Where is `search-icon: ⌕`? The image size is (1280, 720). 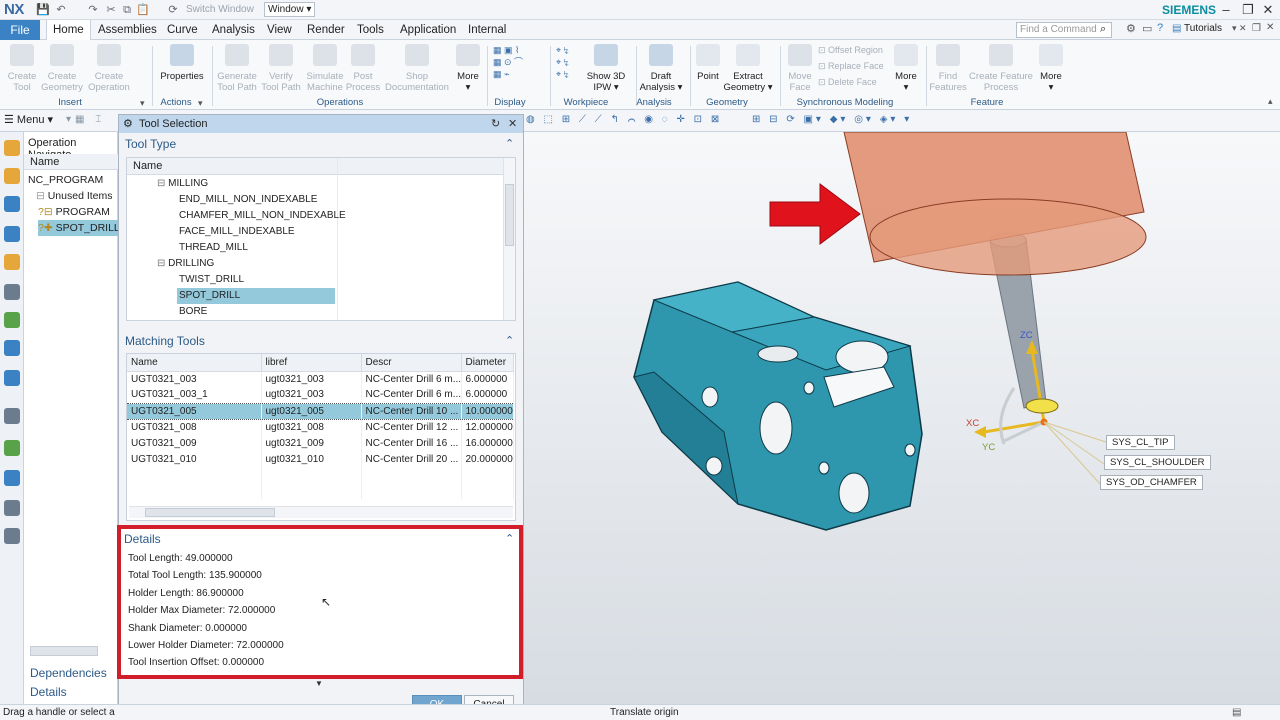 search-icon: ⌕ is located at coordinates (1103, 29).